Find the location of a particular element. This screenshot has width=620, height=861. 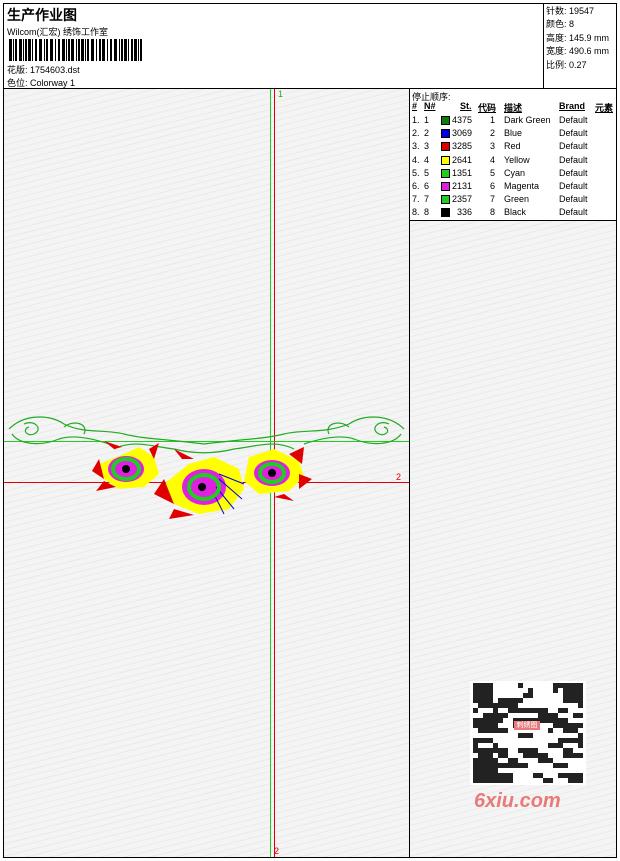

row-description: Dark Green is located at coordinates (527, 120).